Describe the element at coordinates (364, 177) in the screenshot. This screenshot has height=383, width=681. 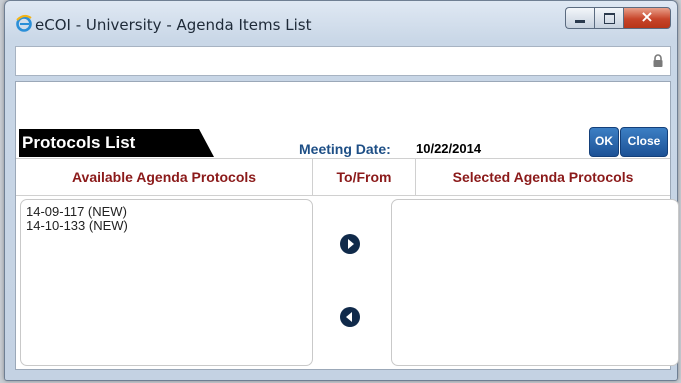
I see `to-from-header: To/From` at that location.